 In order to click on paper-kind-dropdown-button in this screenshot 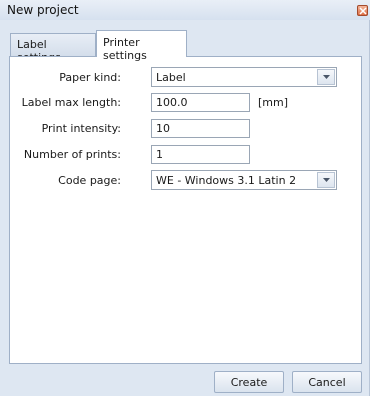, I will do `click(326, 77)`.